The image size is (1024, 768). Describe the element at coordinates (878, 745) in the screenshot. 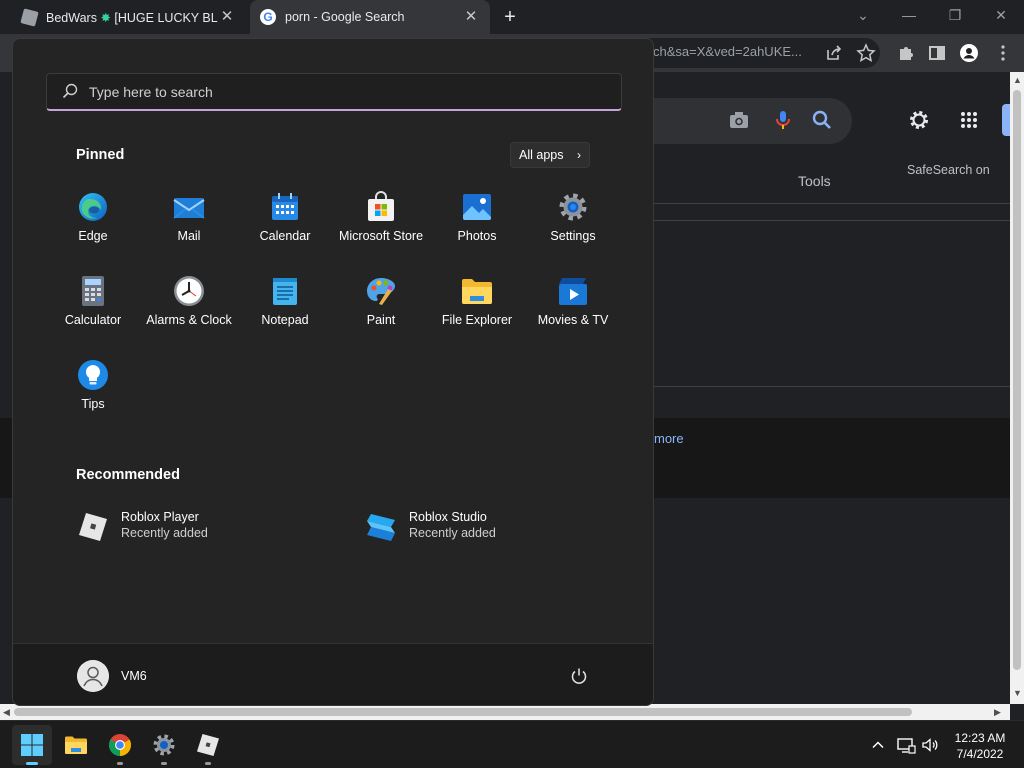

I see `show-hidden-icons-chevron-icon` at that location.